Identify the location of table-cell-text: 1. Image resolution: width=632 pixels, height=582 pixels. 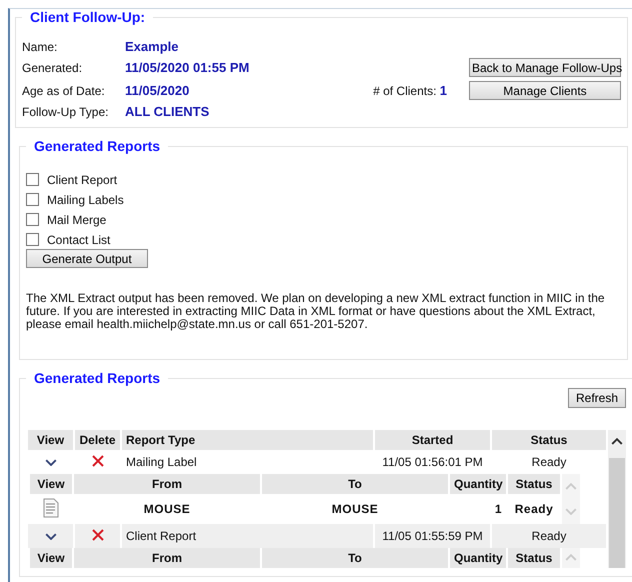
(498, 509).